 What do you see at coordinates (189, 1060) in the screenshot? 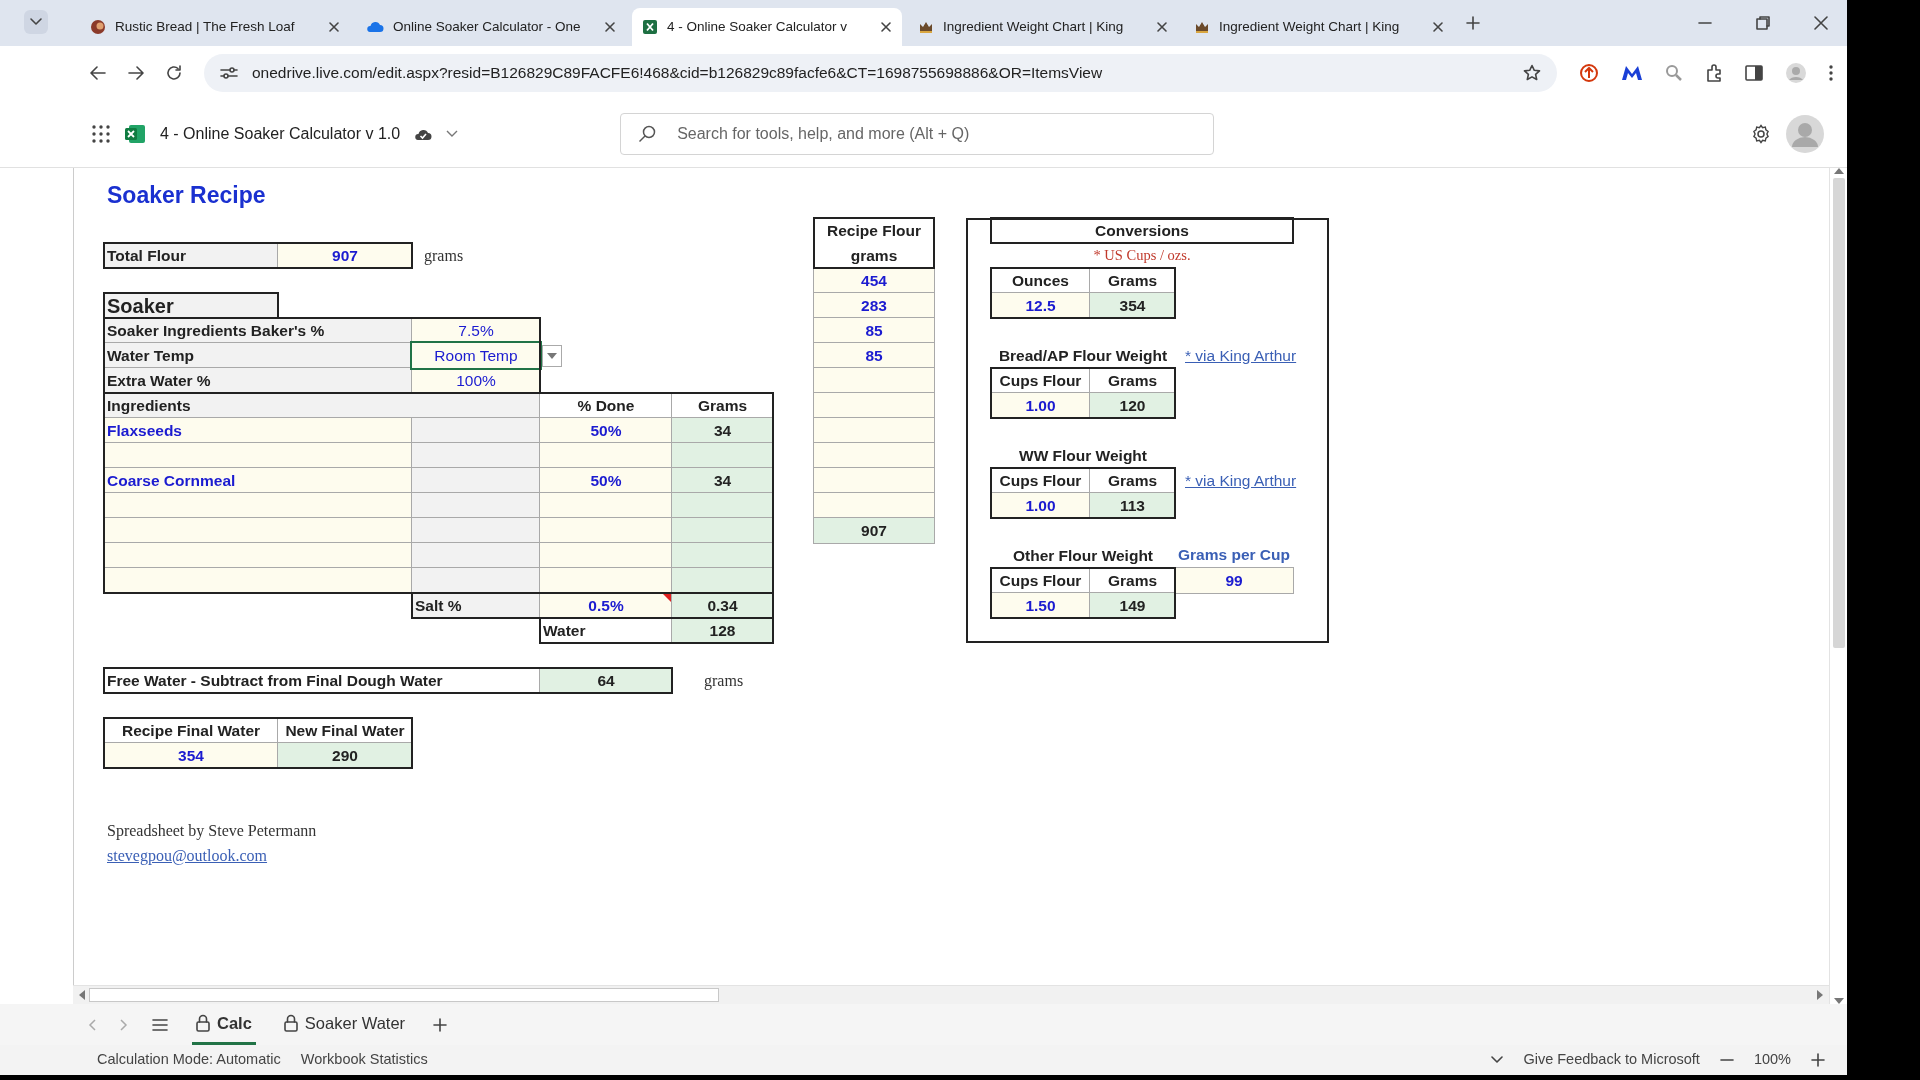
I see `status-text: Calculation Mode: Automatic` at bounding box center [189, 1060].